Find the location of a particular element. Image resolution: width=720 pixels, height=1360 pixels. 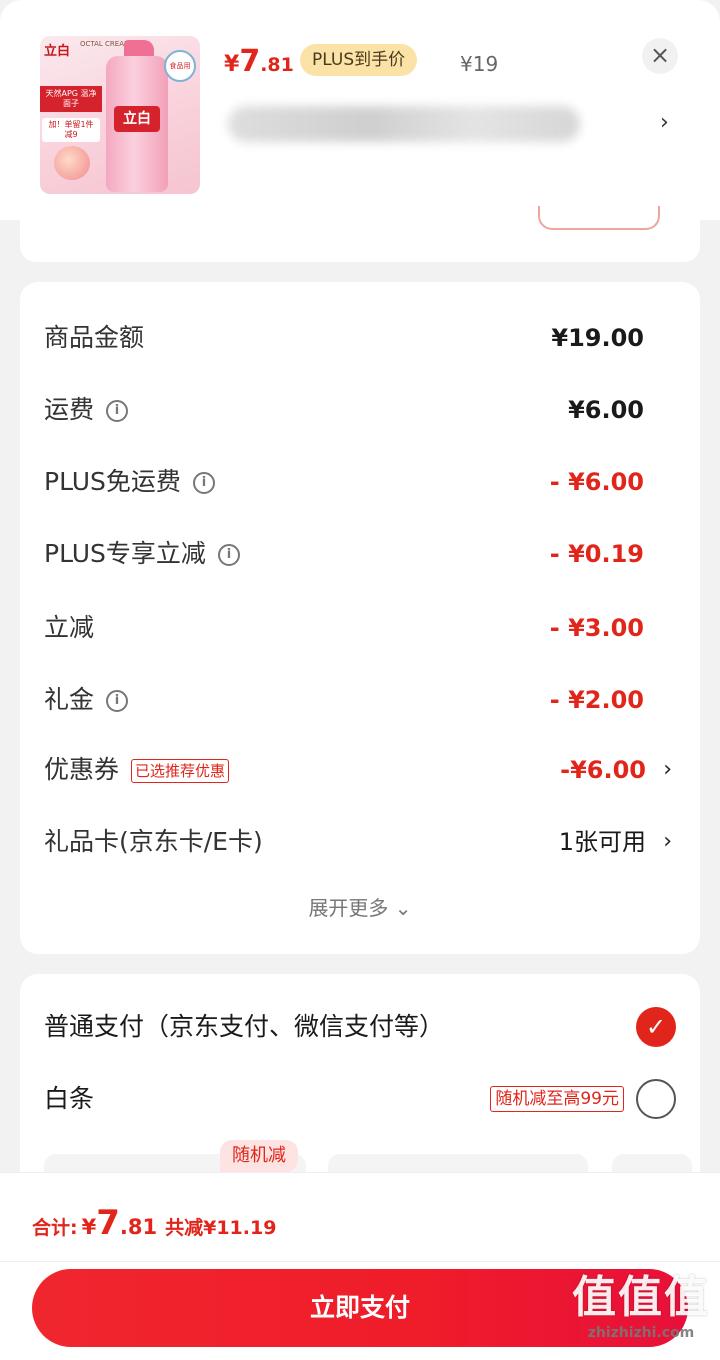

original-price: ¥19 is located at coordinates (479, 64).